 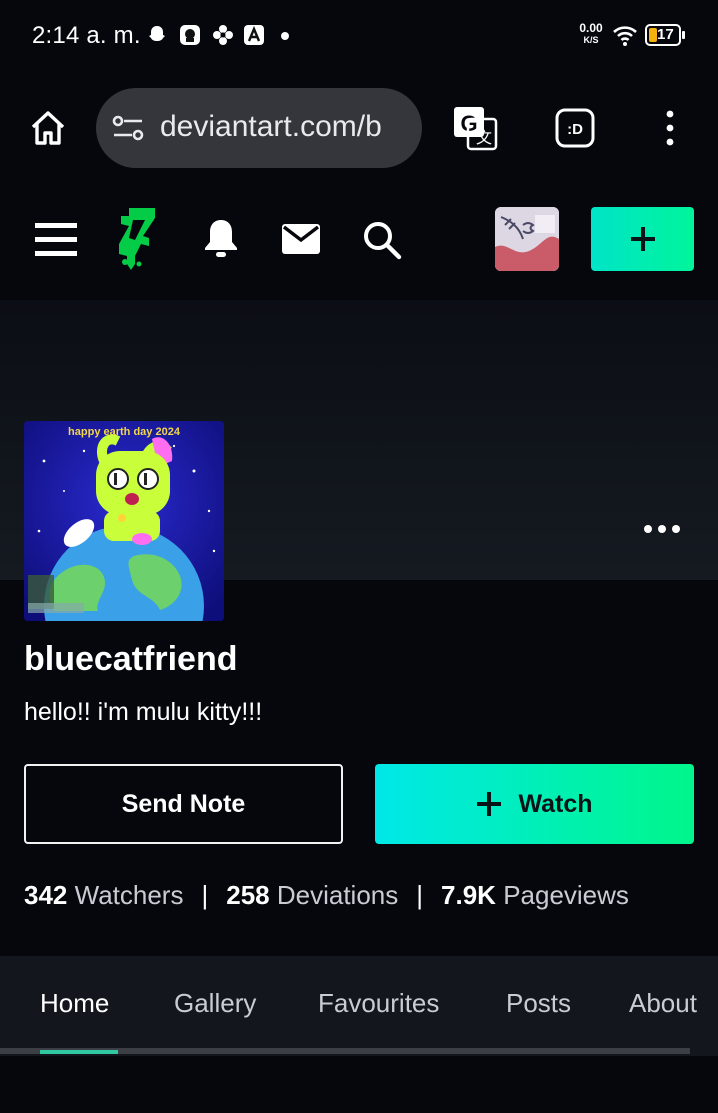 What do you see at coordinates (301, 241) in the screenshot?
I see `mail-icon` at bounding box center [301, 241].